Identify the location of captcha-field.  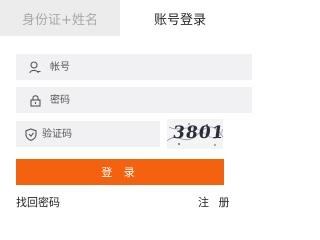
(91, 134).